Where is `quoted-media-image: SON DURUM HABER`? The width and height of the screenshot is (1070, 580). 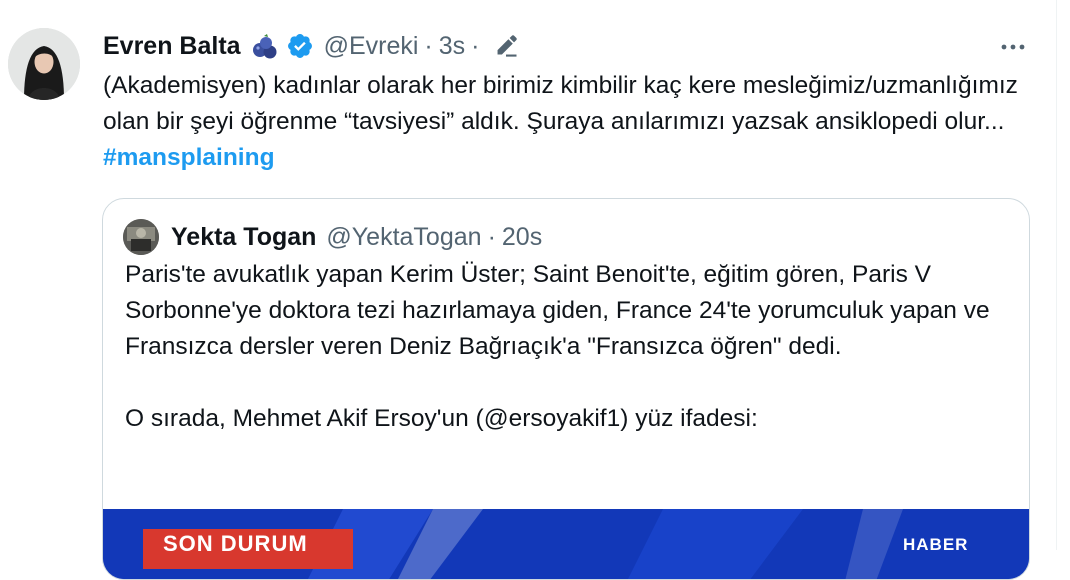
quoted-media-image: SON DURUM HABER is located at coordinates (566, 544).